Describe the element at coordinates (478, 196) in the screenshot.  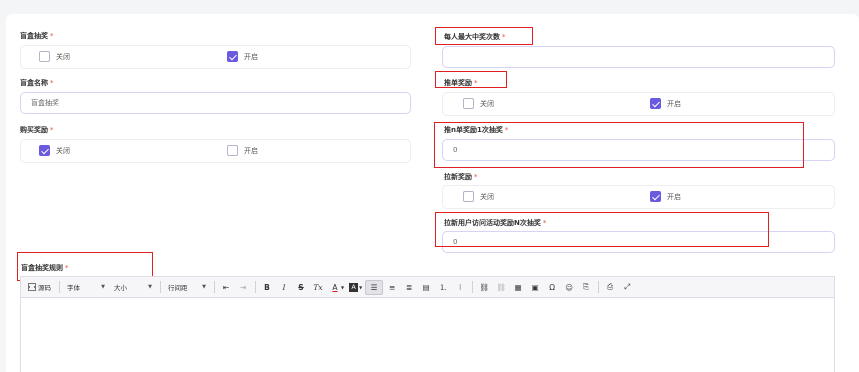
I see `invite-reward-off-option: 关闭` at that location.